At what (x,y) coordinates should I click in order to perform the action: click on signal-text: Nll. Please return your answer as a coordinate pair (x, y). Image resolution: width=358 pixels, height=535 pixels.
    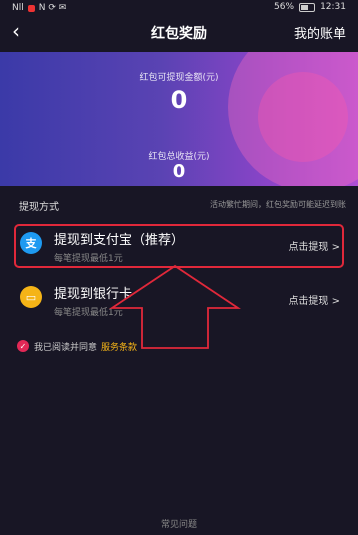
    Looking at the image, I should click on (18, 8).